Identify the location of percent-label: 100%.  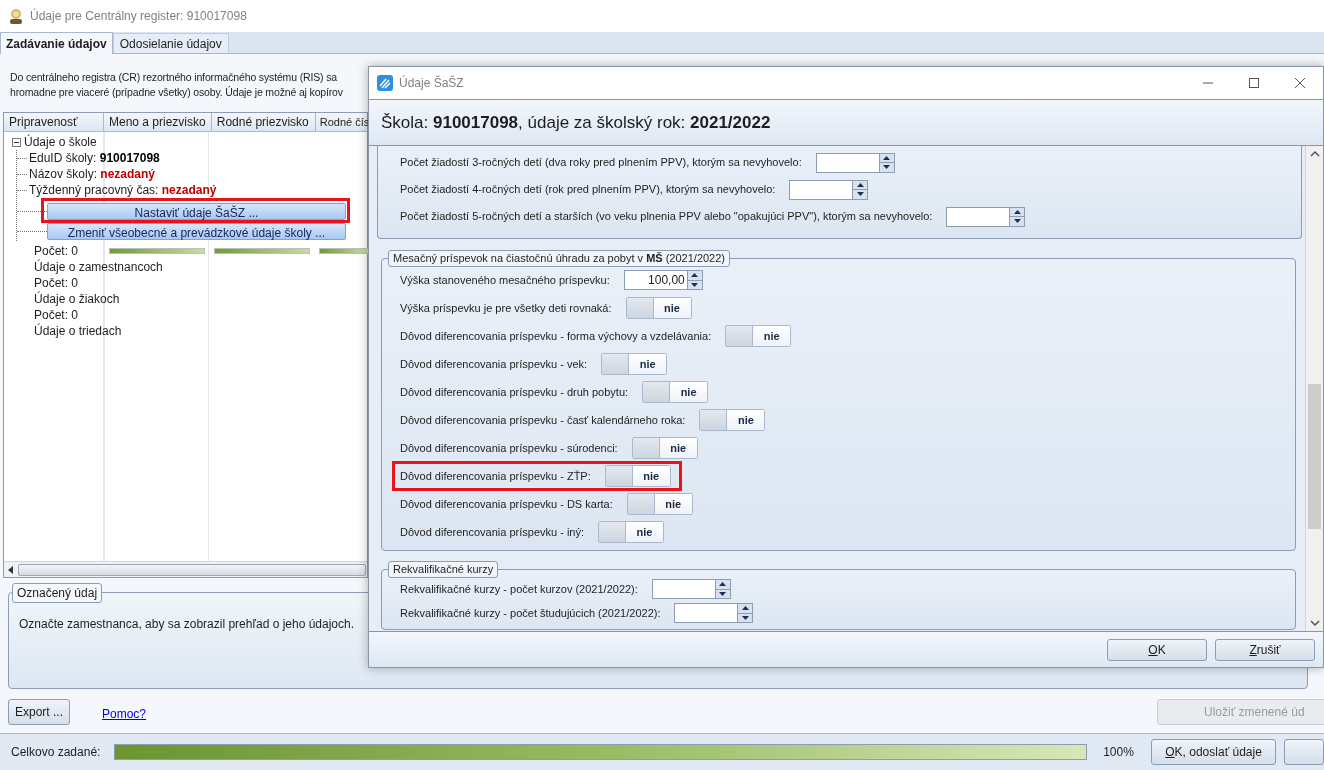
(1119, 752).